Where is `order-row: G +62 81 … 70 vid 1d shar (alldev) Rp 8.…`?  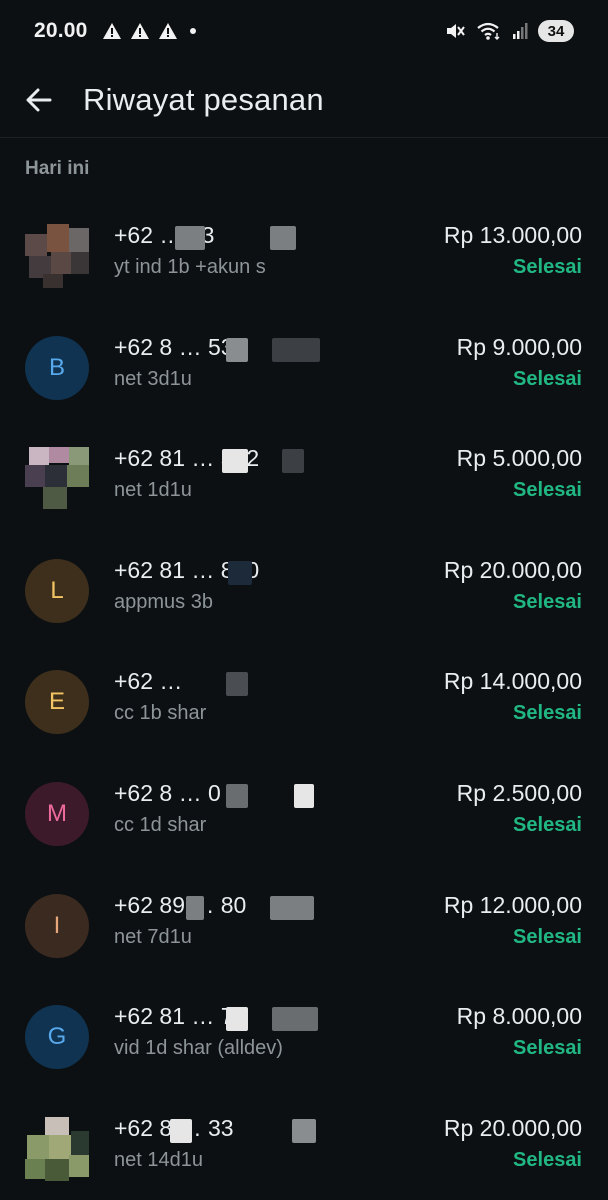 order-row: G +62 81 … 70 vid 1d shar (alldev) Rp 8.… is located at coordinates (304, 1037).